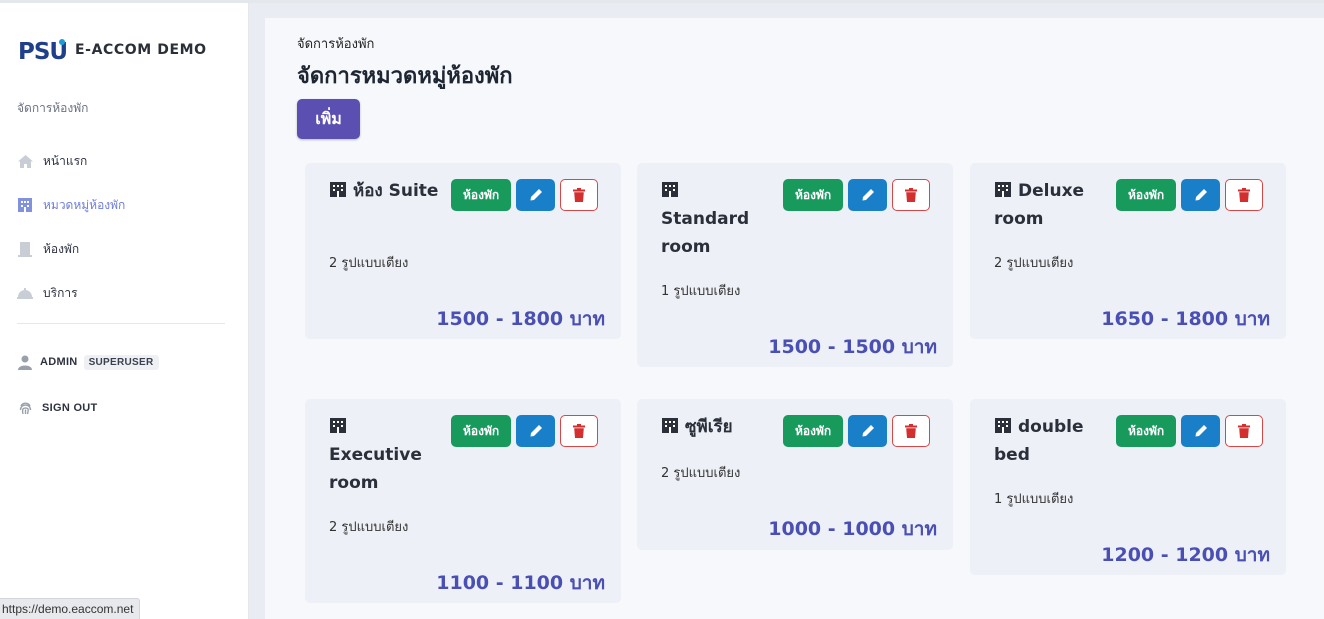 Image resolution: width=1324 pixels, height=619 pixels. Describe the element at coordinates (25, 293) in the screenshot. I see `service-bell-icon` at that location.